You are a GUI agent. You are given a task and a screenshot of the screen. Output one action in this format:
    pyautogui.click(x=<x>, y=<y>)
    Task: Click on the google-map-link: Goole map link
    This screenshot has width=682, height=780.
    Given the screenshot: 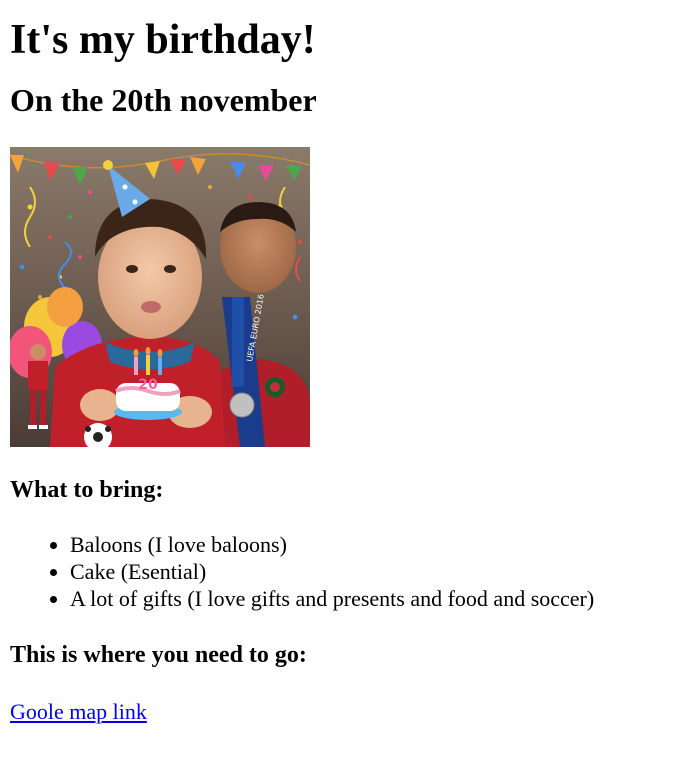 What is the action you would take?
    pyautogui.click(x=78, y=711)
    